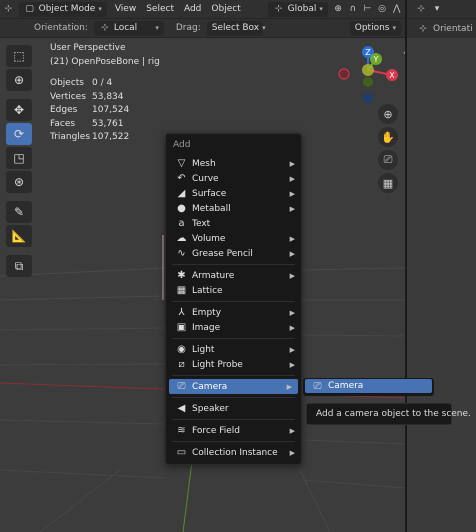 The width and height of the screenshot is (476, 532). Describe the element at coordinates (338, 9) in the screenshot. I see `pivot-icon: ⊕` at that location.